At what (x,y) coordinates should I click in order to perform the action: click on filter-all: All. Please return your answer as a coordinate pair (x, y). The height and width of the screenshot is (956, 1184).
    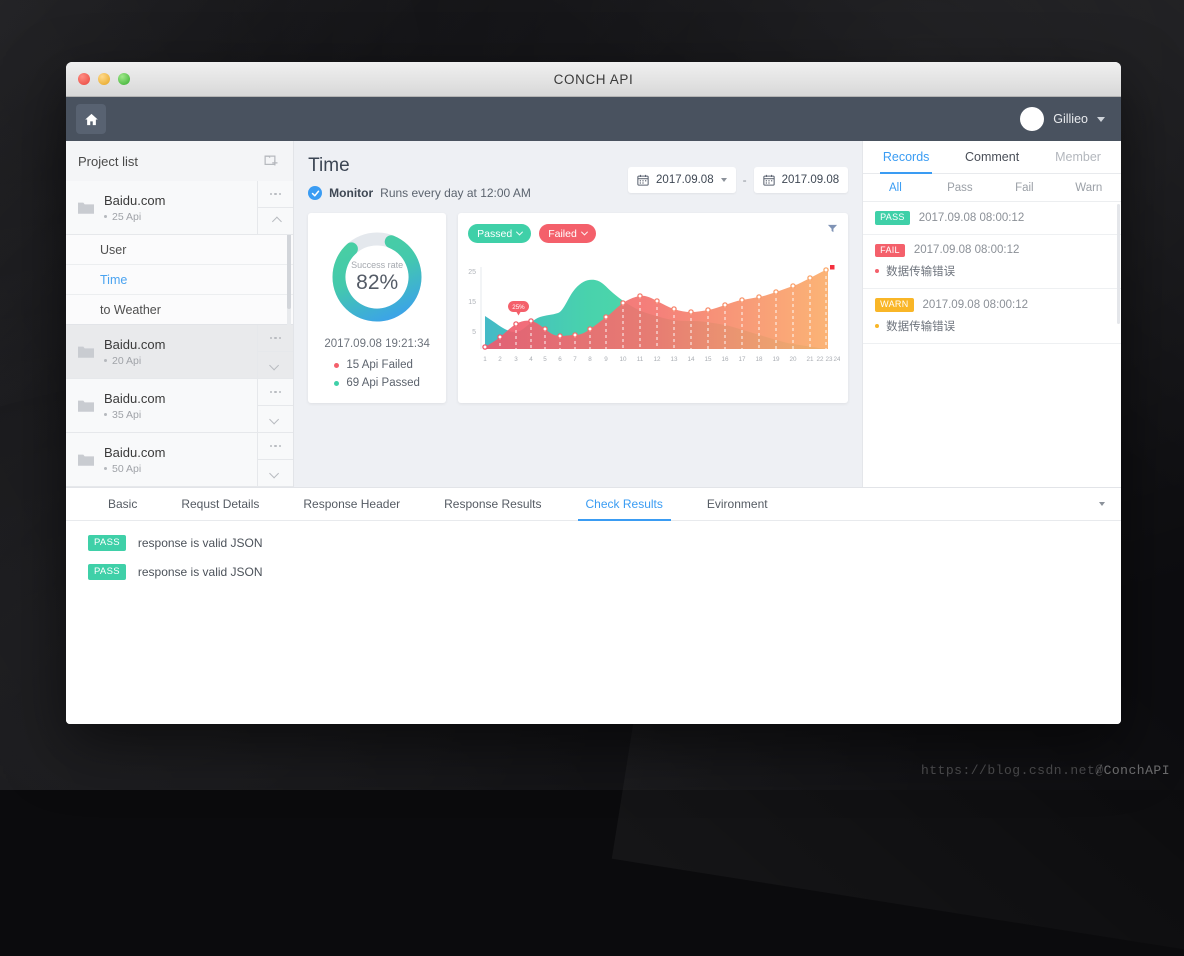
    Looking at the image, I should click on (895, 187).